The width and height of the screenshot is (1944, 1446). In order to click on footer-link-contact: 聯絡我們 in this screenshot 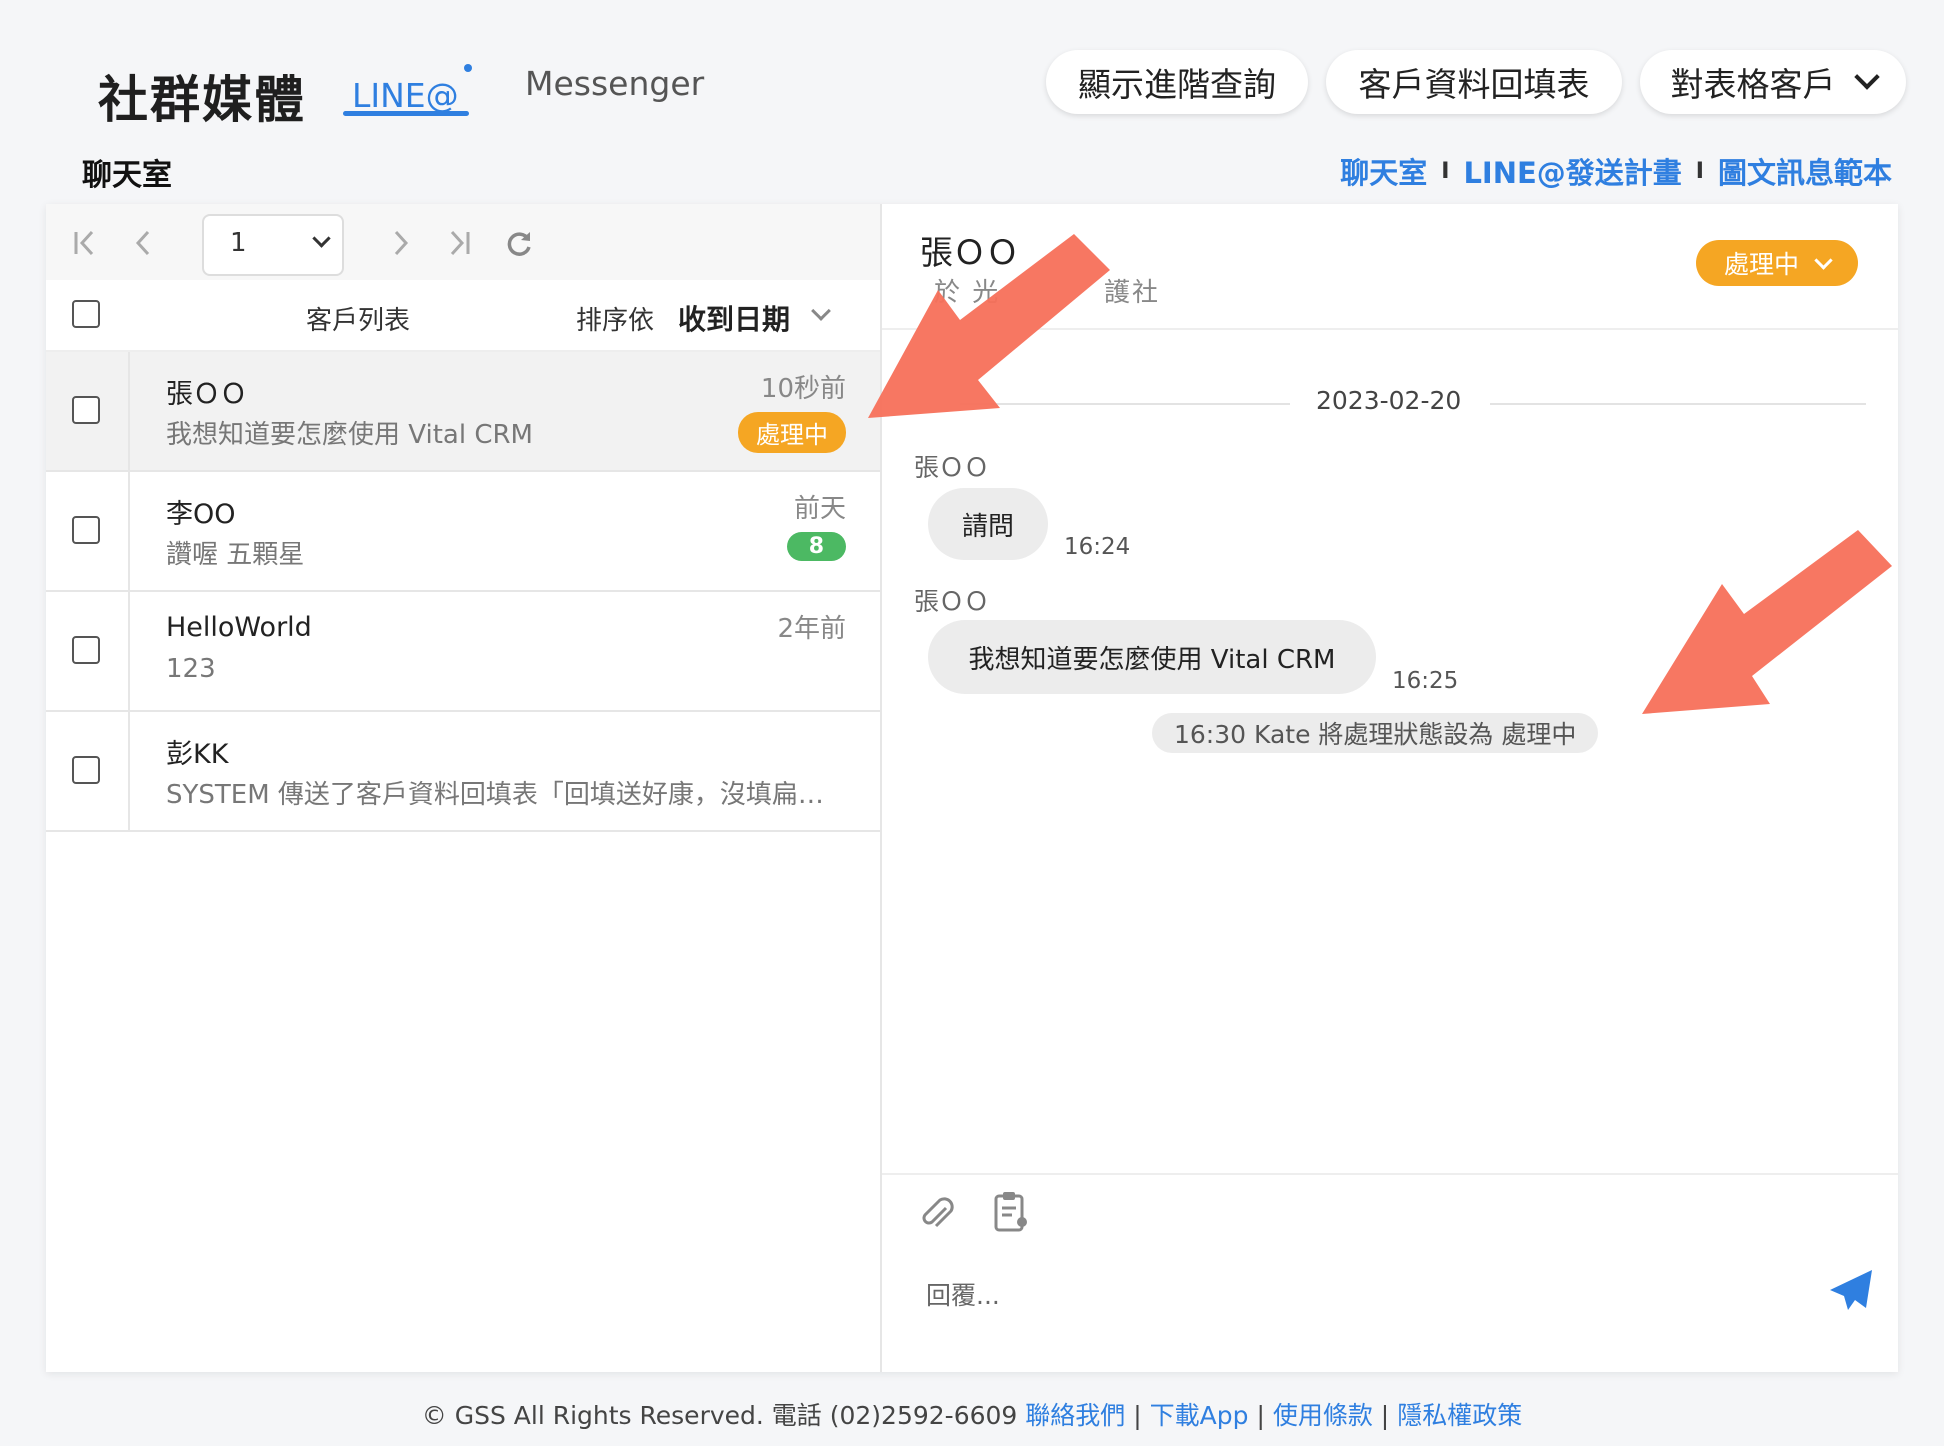, I will do `click(1075, 1415)`.